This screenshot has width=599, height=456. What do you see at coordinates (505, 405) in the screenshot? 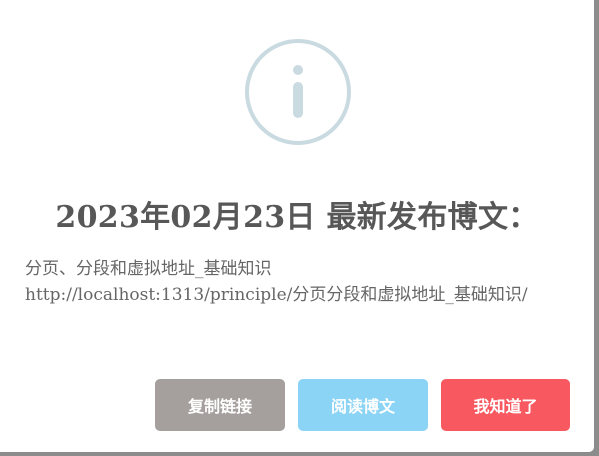
I see `acknowledge-button: 我知道了` at bounding box center [505, 405].